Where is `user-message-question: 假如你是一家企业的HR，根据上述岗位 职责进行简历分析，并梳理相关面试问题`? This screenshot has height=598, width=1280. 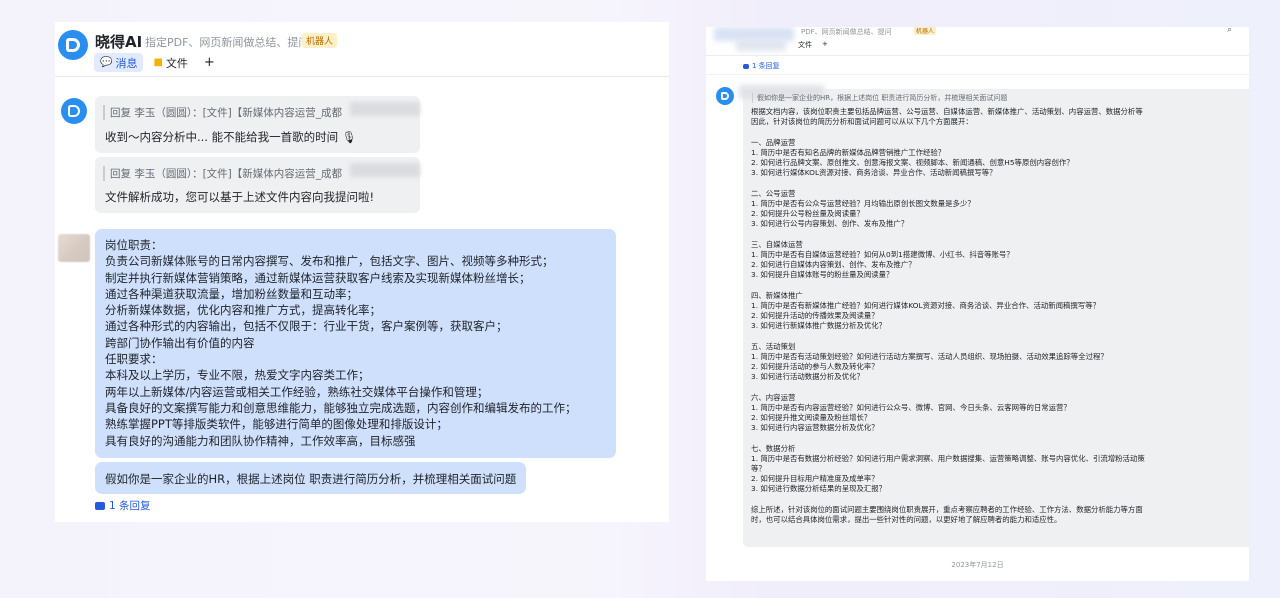
user-message-question: 假如你是一家企业的HR，根据上述岗位 职责进行简历分析，并梳理相关面试问题 is located at coordinates (310, 478).